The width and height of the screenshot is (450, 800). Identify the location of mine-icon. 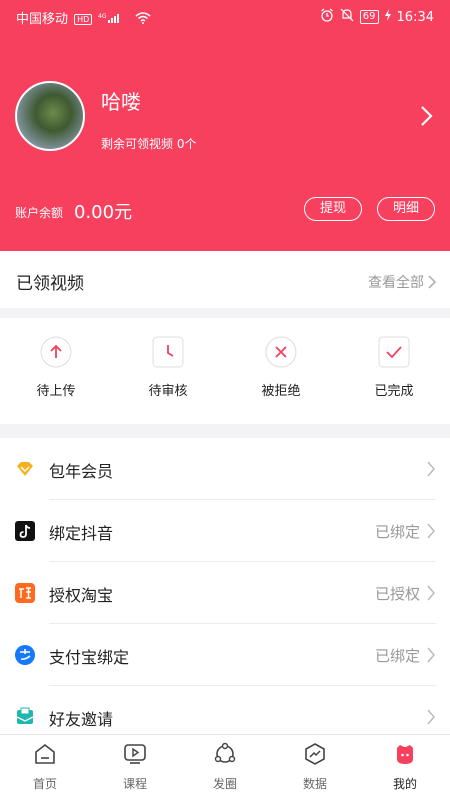
(405, 754).